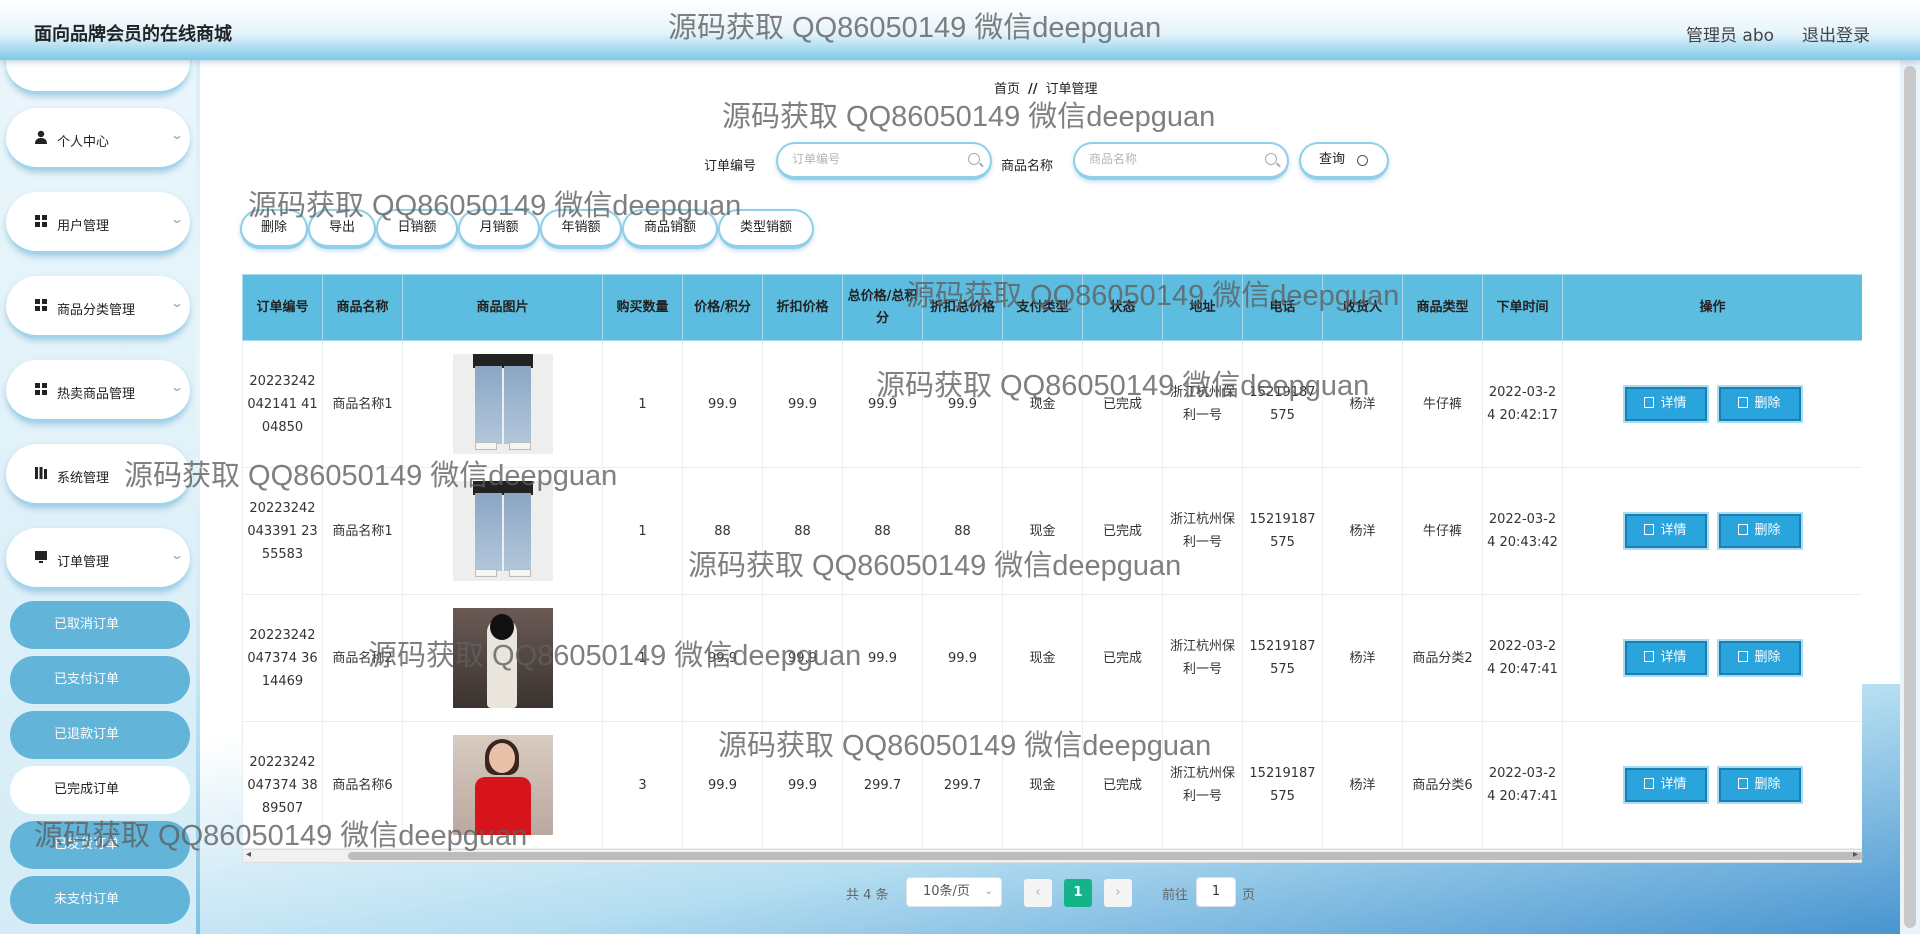 The image size is (1920, 934). I want to click on cell-order-time: 2022-03-24 20:42:17, so click(1522, 404).